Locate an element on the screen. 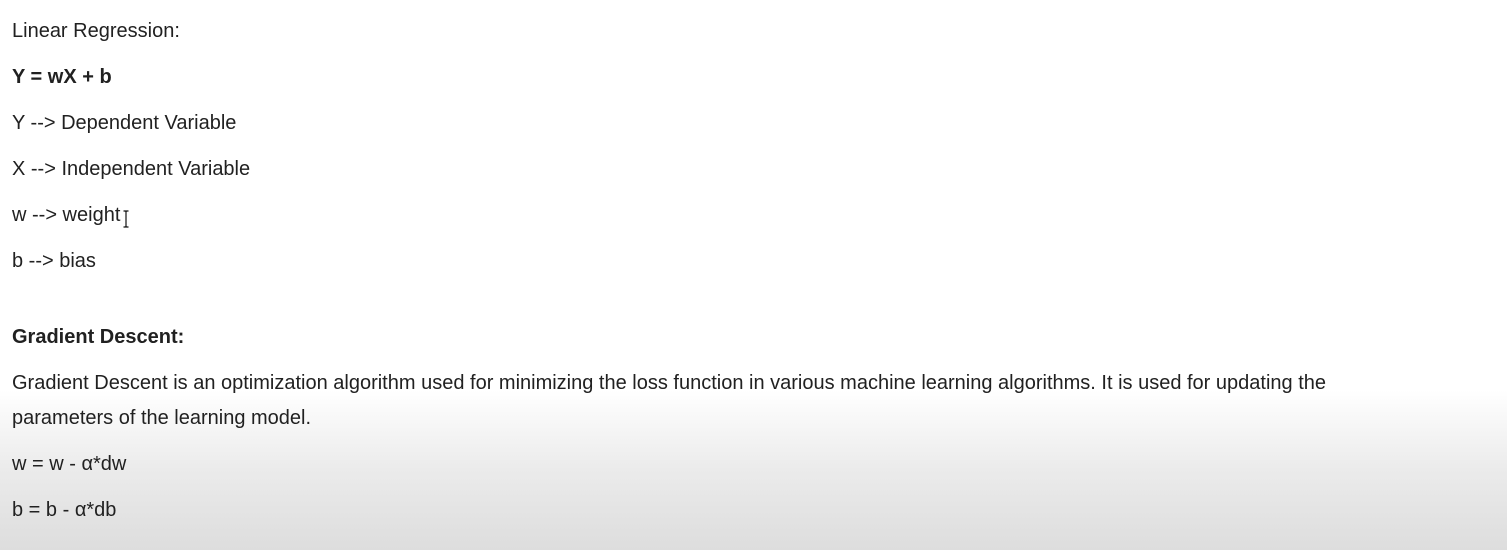 Image resolution: width=1507 pixels, height=550 pixels. regression-equation: Y = wX + b is located at coordinates (62, 77).